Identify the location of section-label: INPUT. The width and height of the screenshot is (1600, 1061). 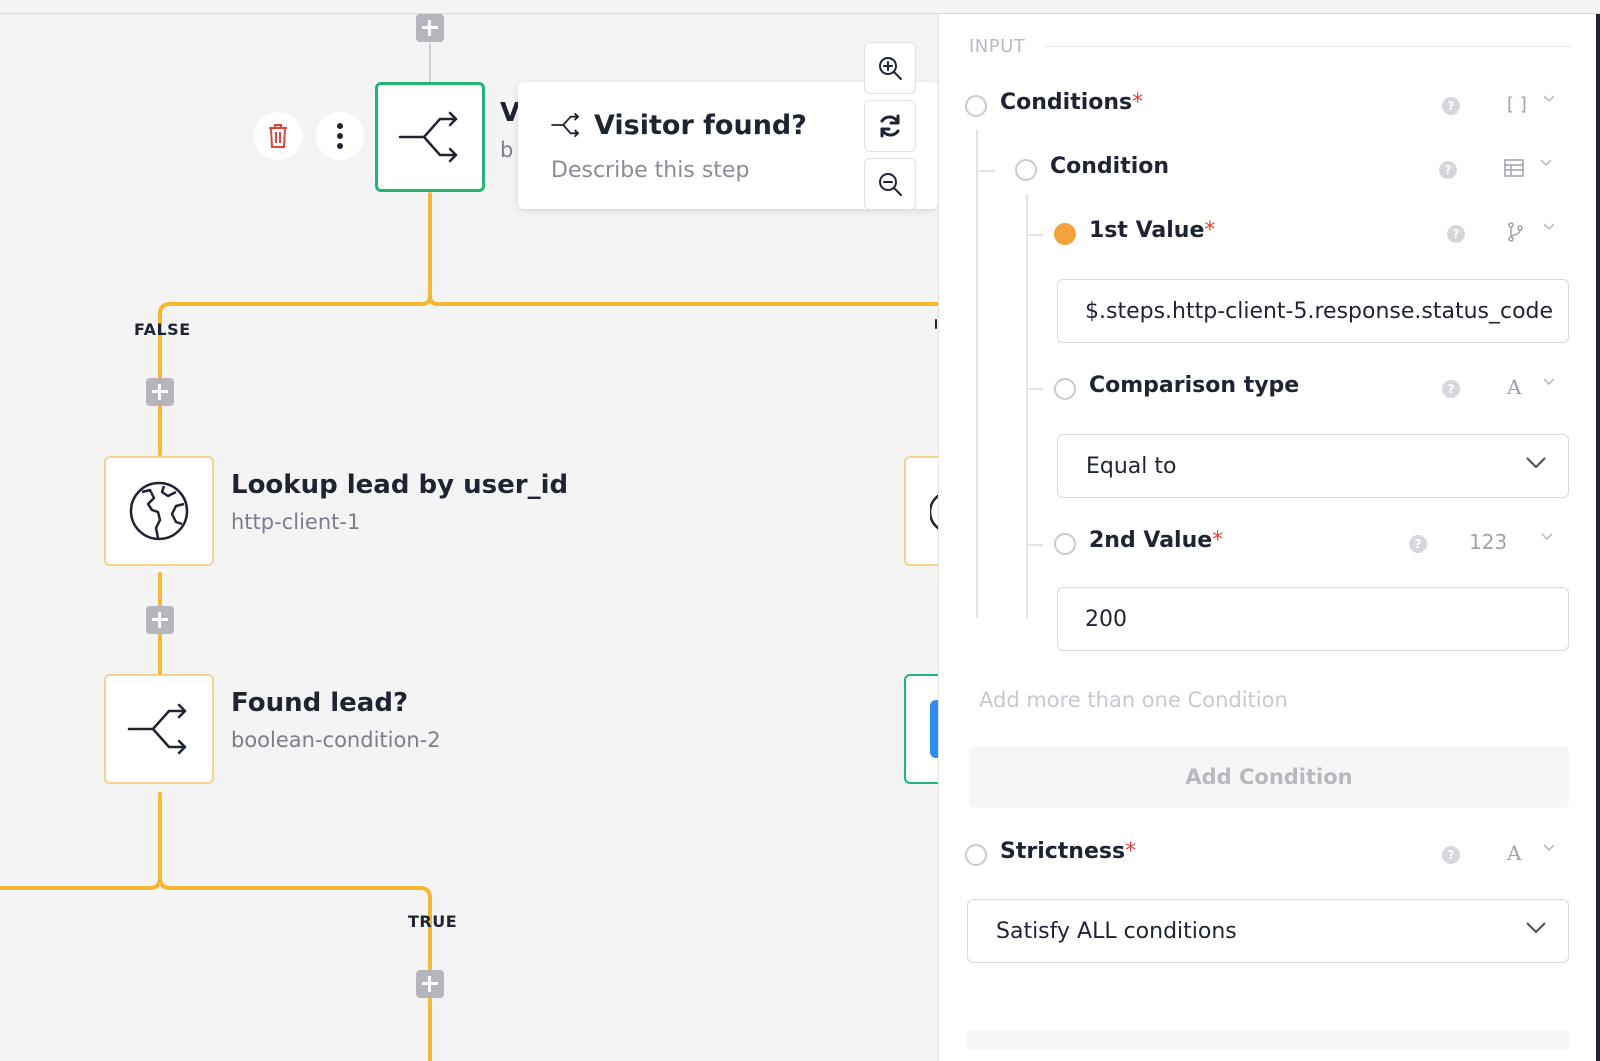
(997, 46).